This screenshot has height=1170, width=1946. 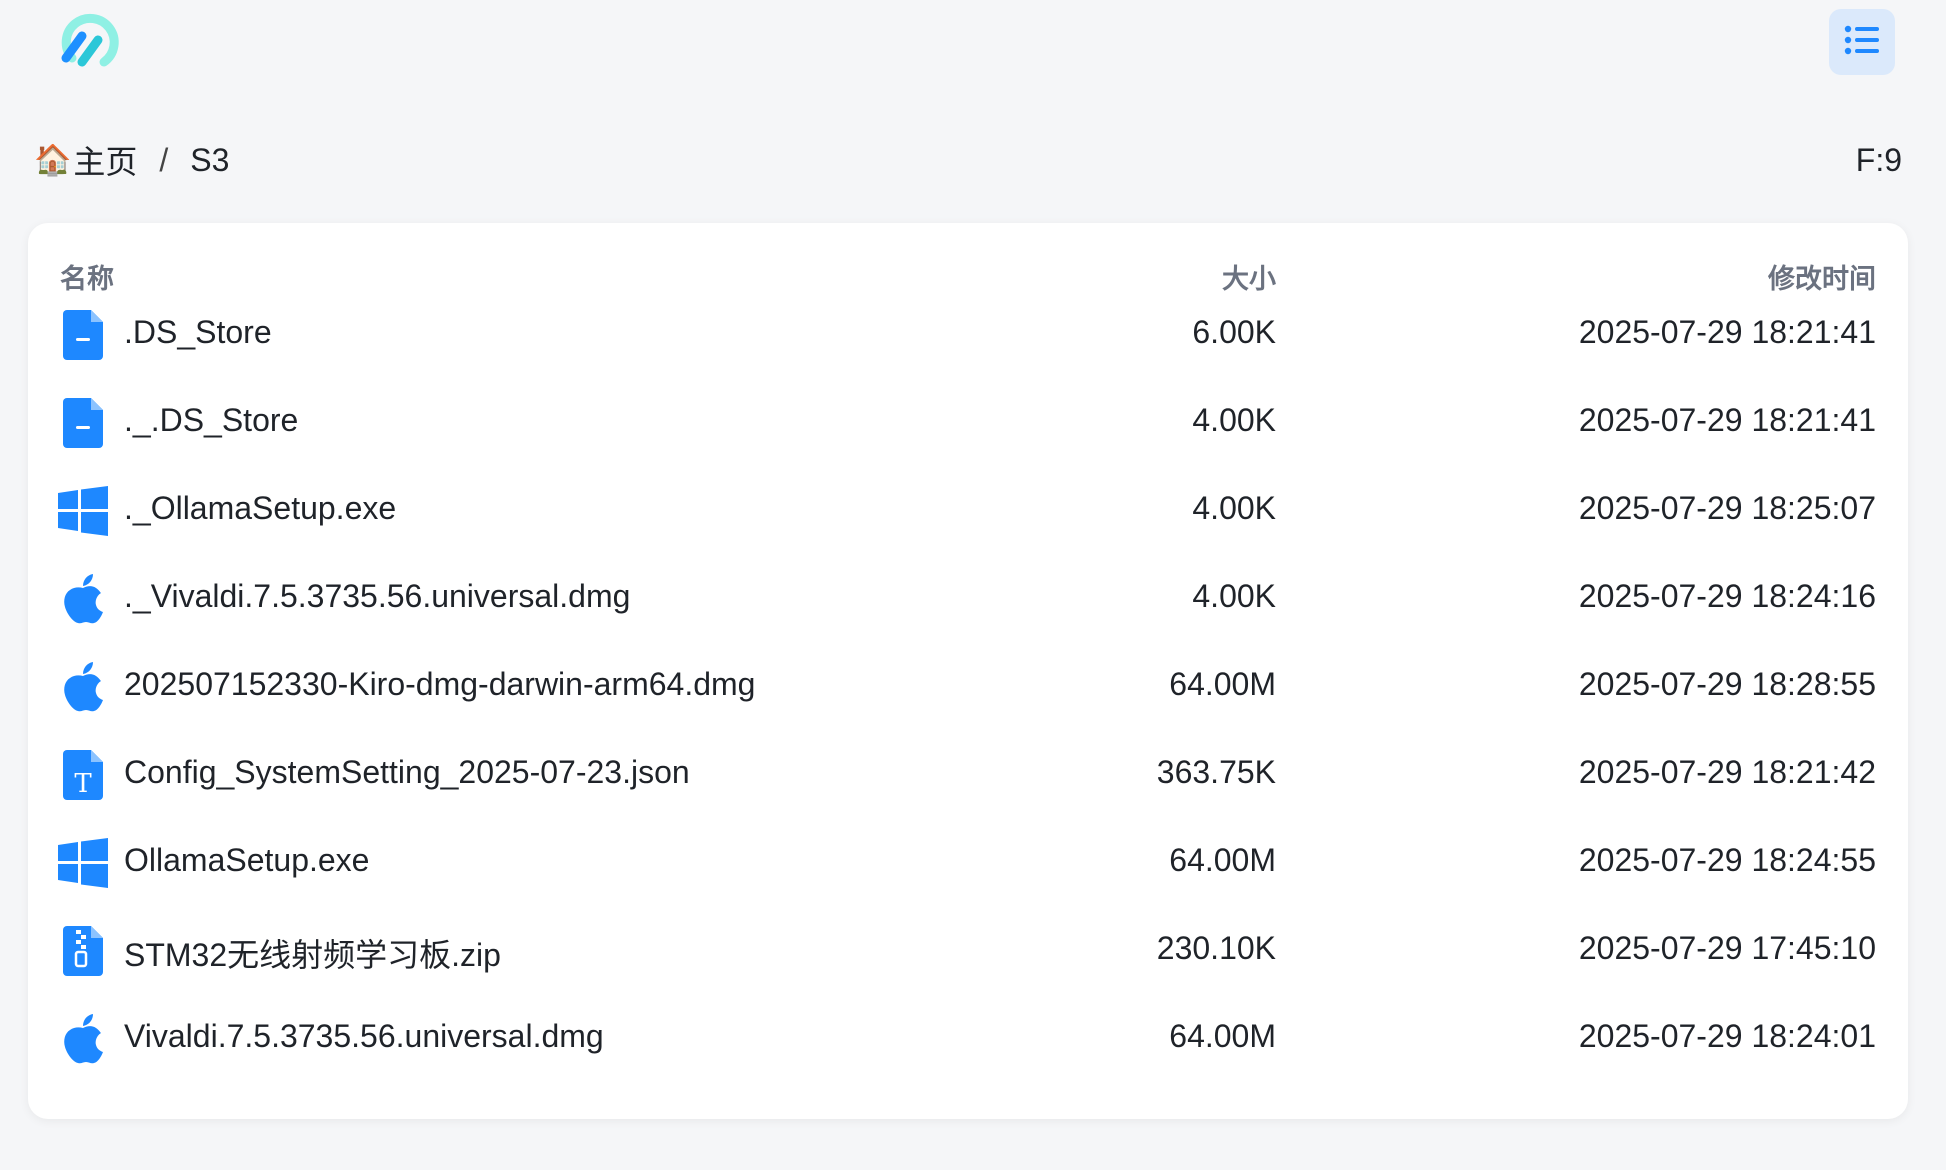 I want to click on file-name: ._Vivaldi.7.5.3735.56.universal.dmg, so click(x=377, y=596).